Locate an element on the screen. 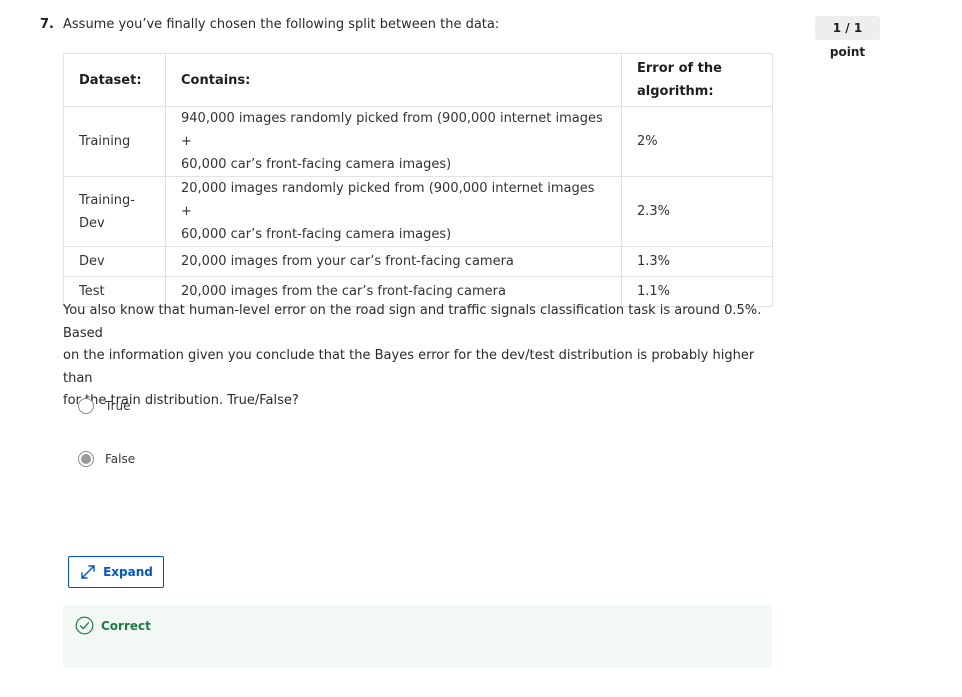 The height and width of the screenshot is (697, 962). expand-button: Expand is located at coordinates (116, 572).